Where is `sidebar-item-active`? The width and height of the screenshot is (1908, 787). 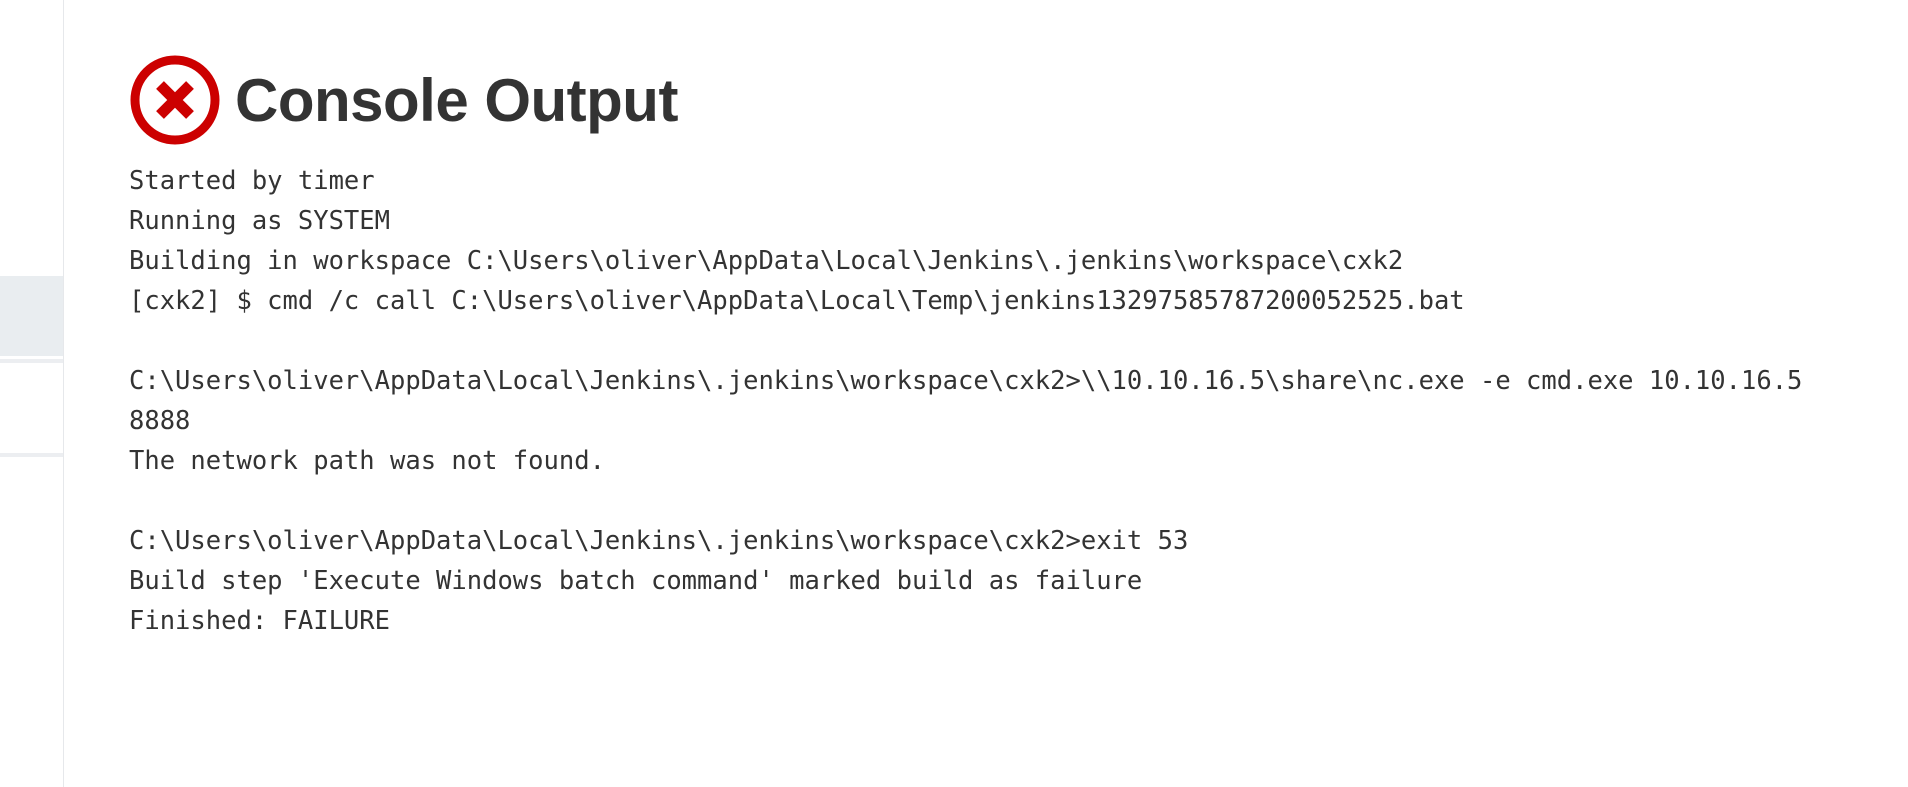
sidebar-item-active is located at coordinates (31, 316).